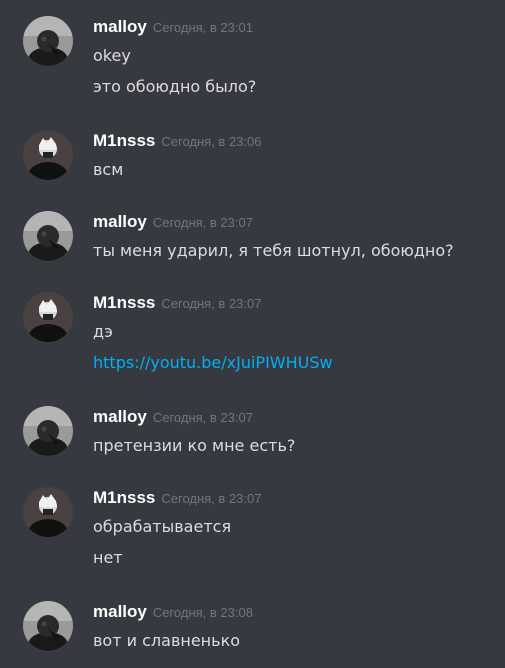  I want to click on message-timestamp: Сегодня, в 23:06, so click(211, 141).